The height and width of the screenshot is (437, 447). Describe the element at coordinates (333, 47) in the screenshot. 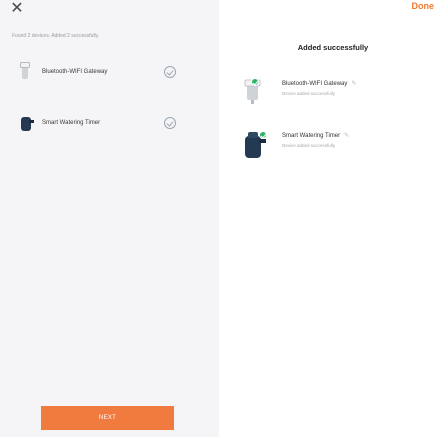

I see `panel-title: Added successfully` at that location.